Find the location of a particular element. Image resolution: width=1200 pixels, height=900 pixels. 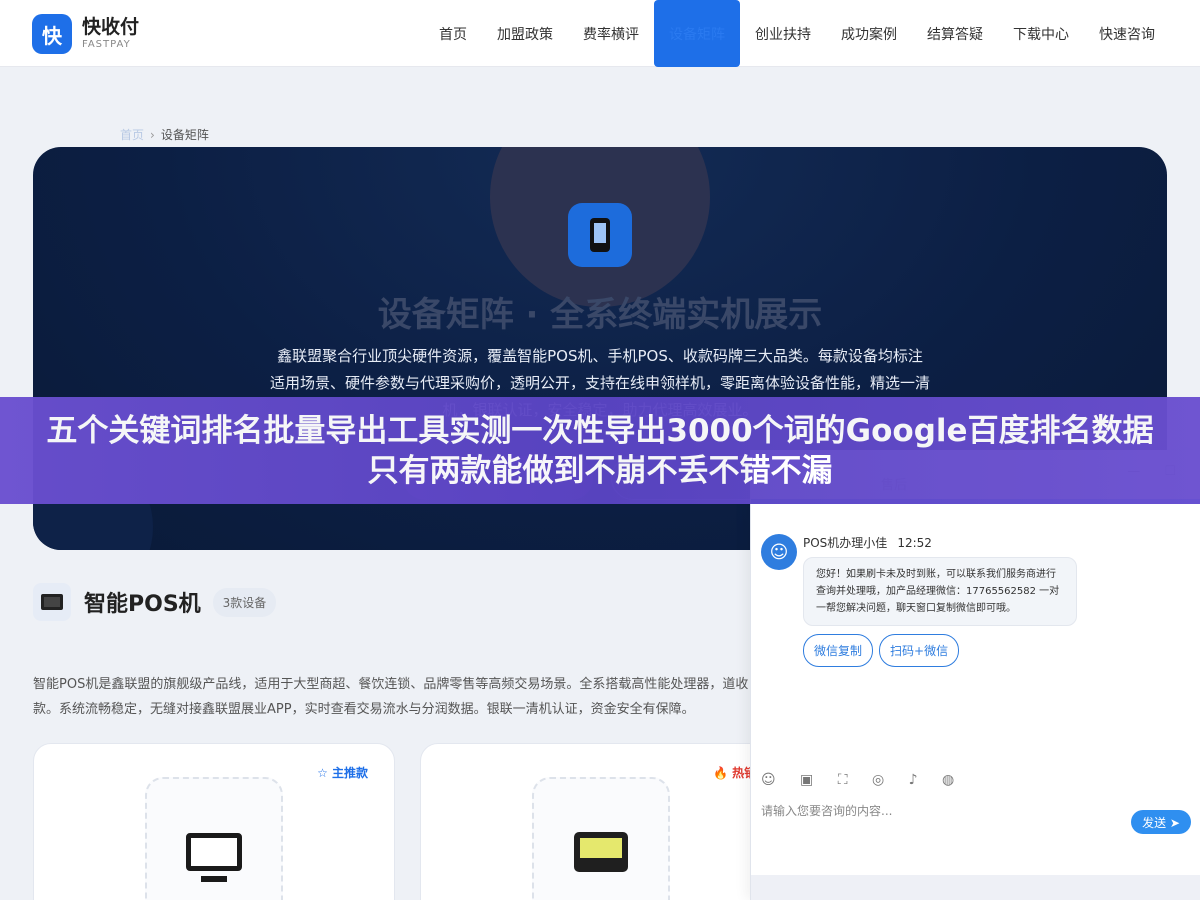

breadcrumb: 首页 › 设备矩阵 is located at coordinates (164, 134).